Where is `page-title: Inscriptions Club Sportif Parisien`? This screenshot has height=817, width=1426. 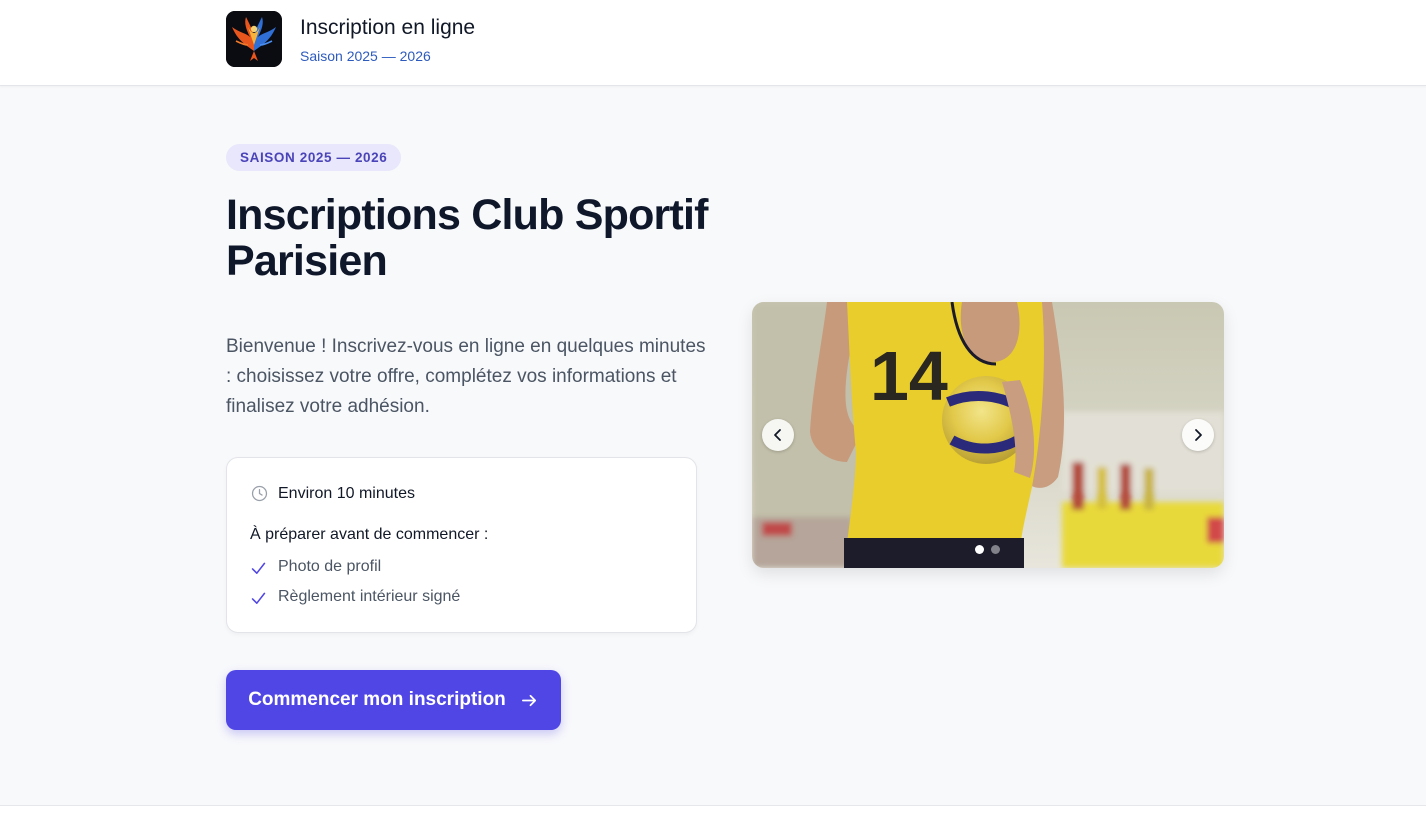 page-title: Inscriptions Club Sportif Parisien is located at coordinates (467, 238).